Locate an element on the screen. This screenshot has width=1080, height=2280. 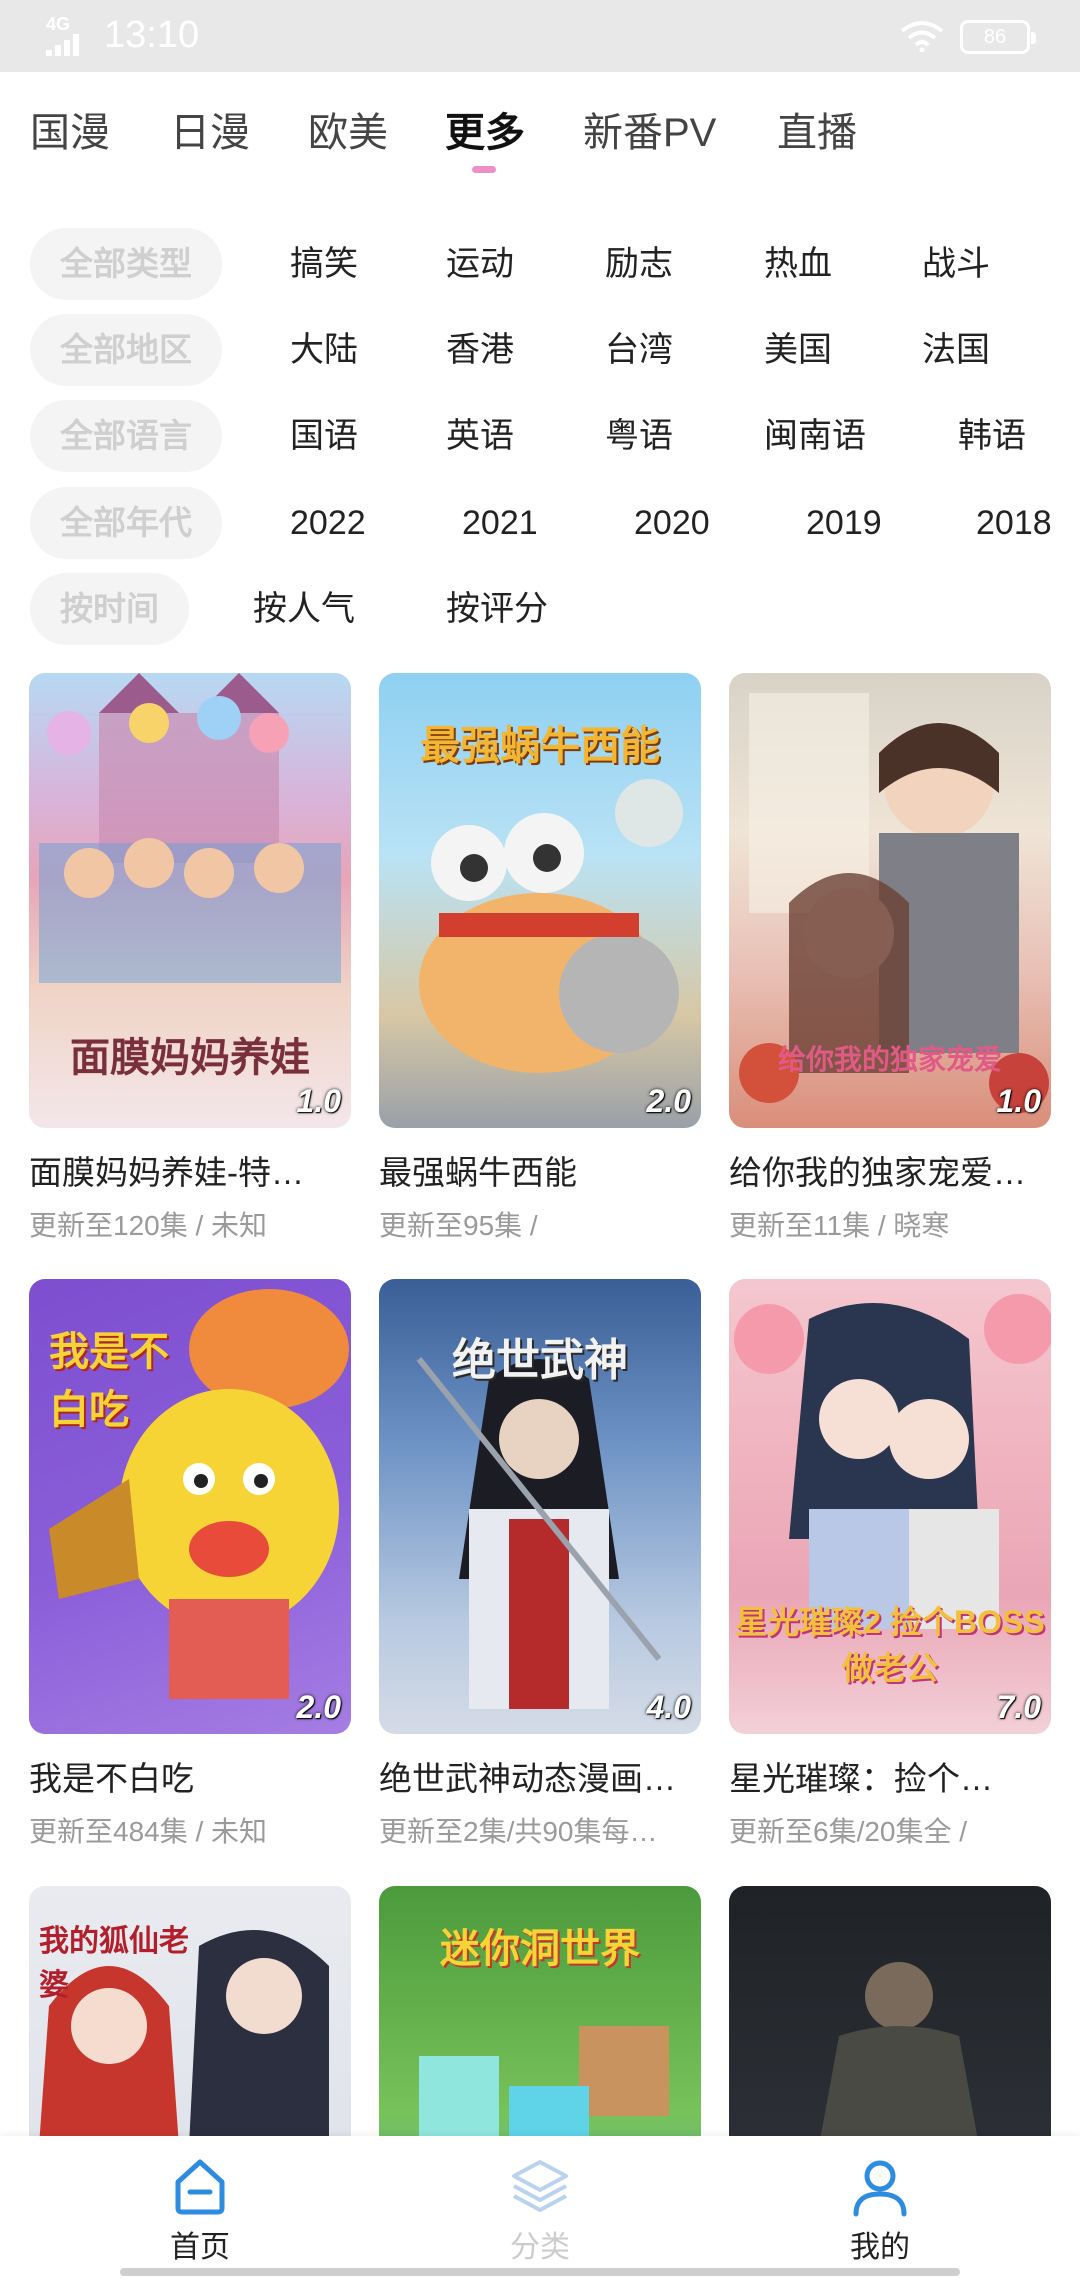
card-subtitle: 更新至6集/20集全 / is located at coordinates (848, 1831).